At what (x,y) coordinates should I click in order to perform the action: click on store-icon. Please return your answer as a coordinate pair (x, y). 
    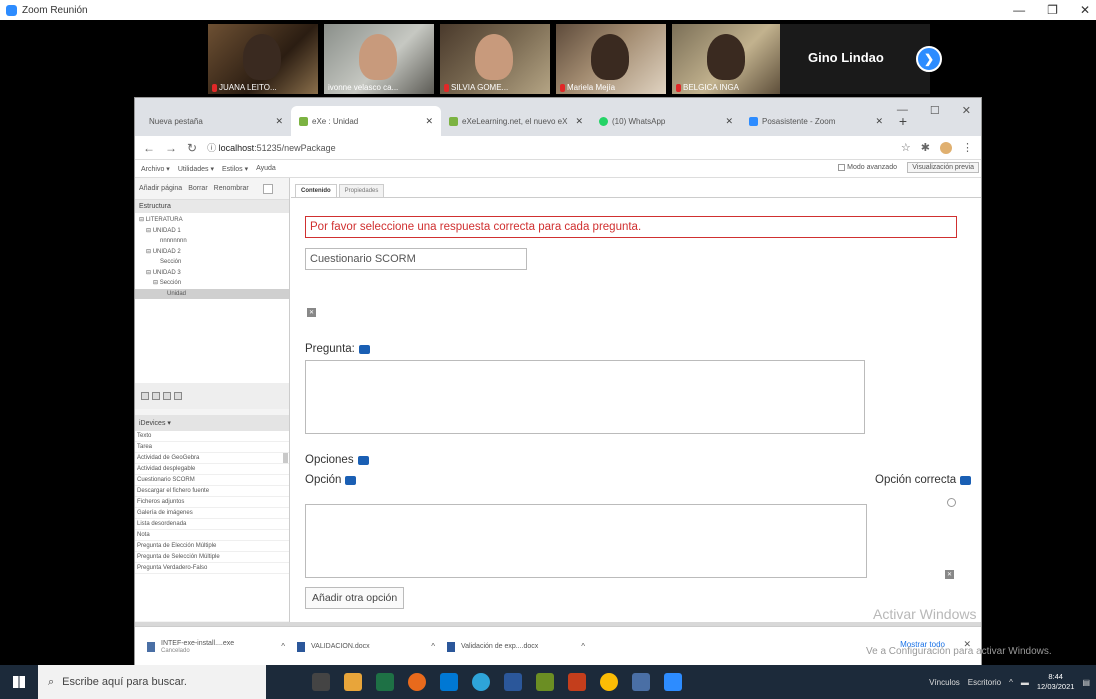
    Looking at the image, I should click on (545, 682).